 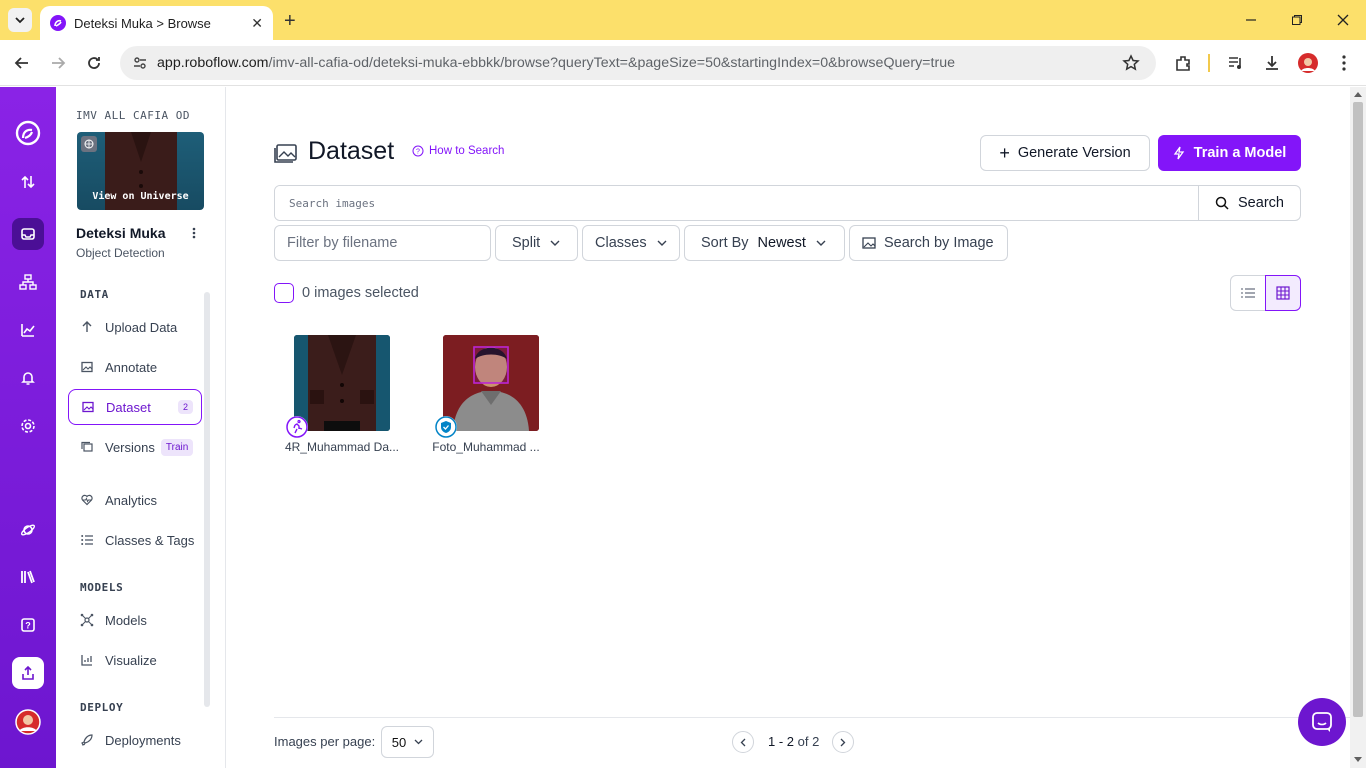 What do you see at coordinates (126, 620) in the screenshot?
I see `sidebar-item-label: Models` at bounding box center [126, 620].